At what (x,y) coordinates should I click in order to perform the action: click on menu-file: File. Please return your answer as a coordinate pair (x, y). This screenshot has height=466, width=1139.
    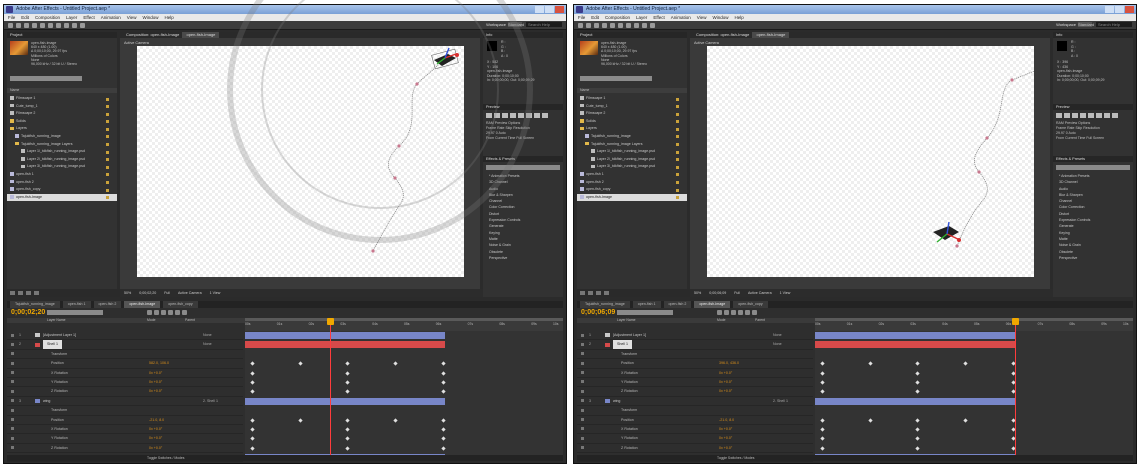
    Looking at the image, I should click on (11, 17).